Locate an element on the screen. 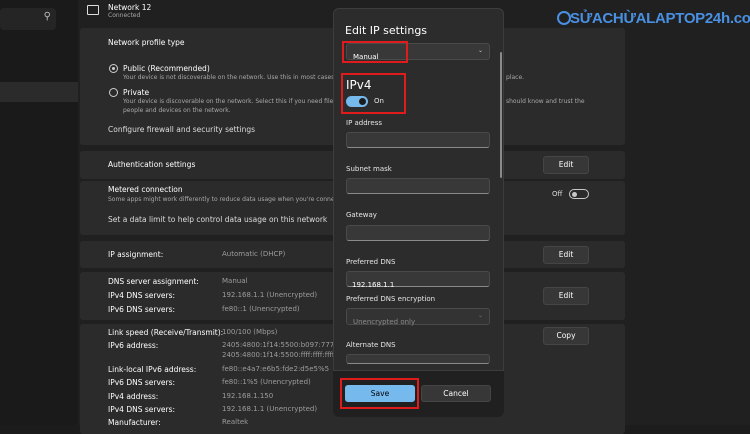 Image resolution: width=750 pixels, height=434 pixels. alternate-dns-input is located at coordinates (418, 359).